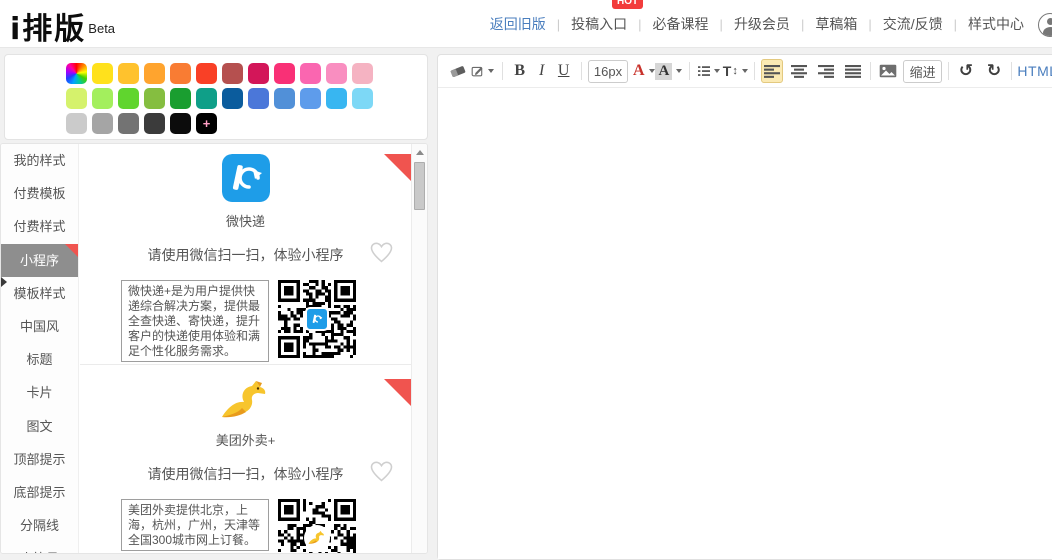 This screenshot has width=1052, height=560. What do you see at coordinates (39, 260) in the screenshot?
I see `sidebar-item-miniprogram: 小程序` at bounding box center [39, 260].